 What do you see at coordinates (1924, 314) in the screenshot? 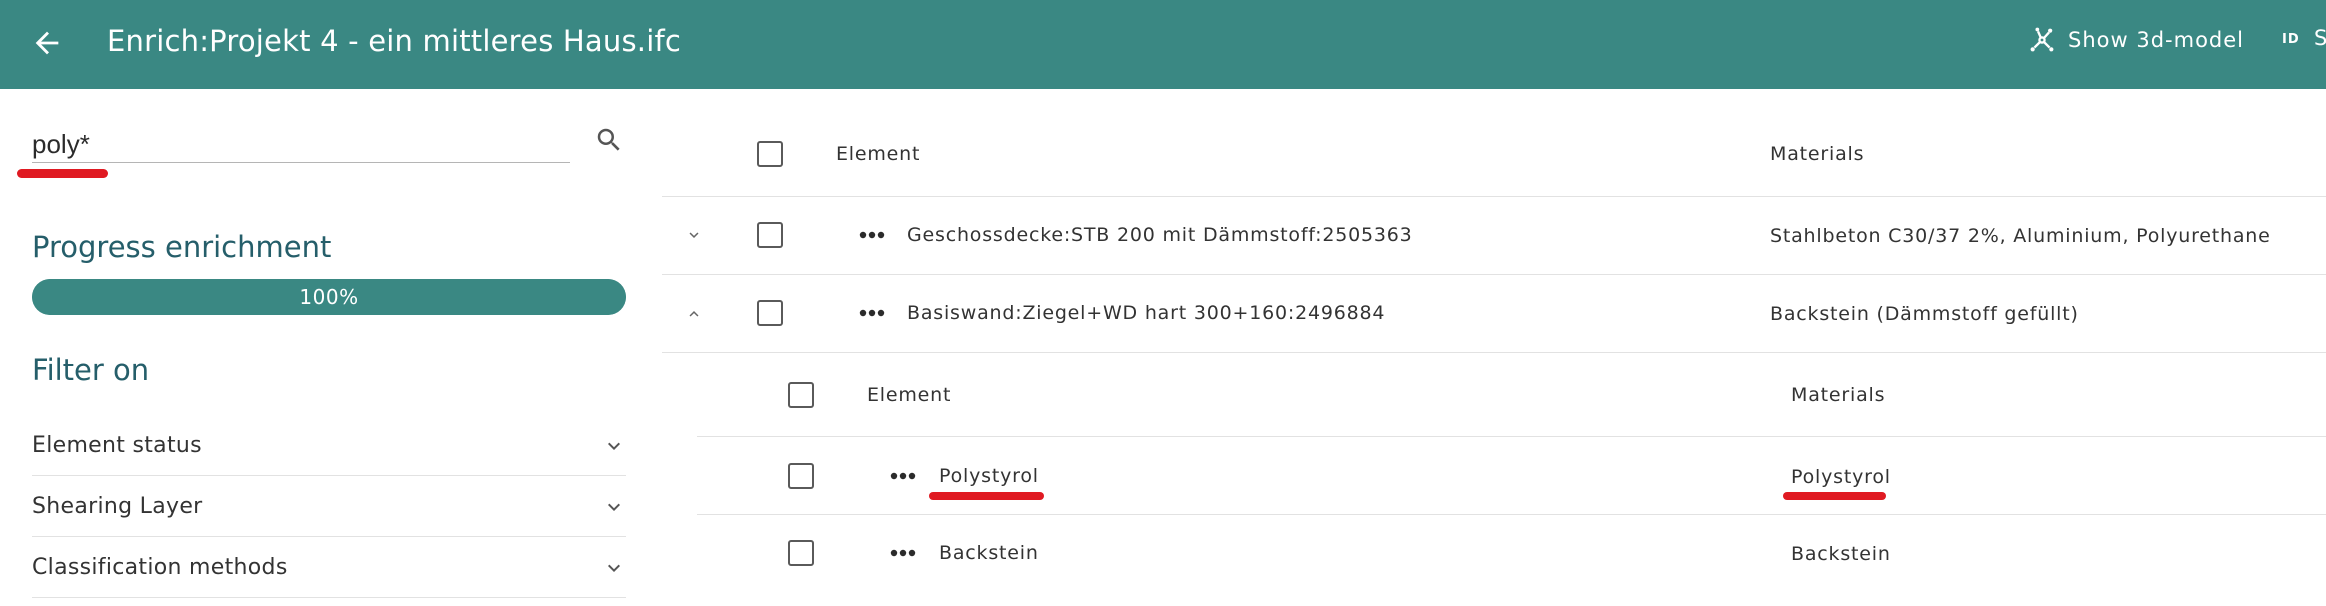
I see `row-materials: Backstein (Dämmstoff gefüllt)` at bounding box center [1924, 314].